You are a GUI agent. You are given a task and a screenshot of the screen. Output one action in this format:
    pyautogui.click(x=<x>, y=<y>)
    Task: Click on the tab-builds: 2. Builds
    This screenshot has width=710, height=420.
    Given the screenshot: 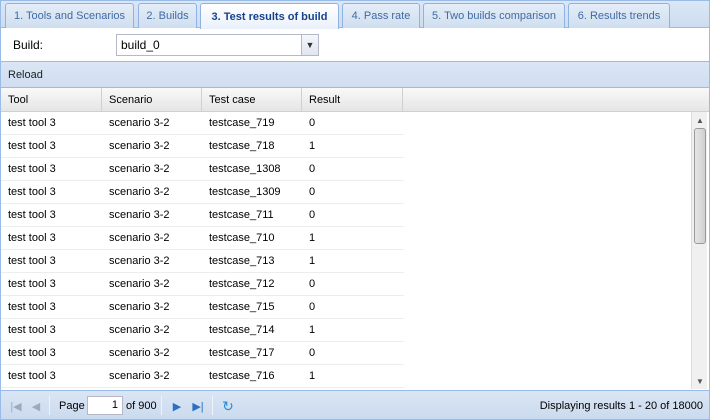 What is the action you would take?
    pyautogui.click(x=167, y=15)
    